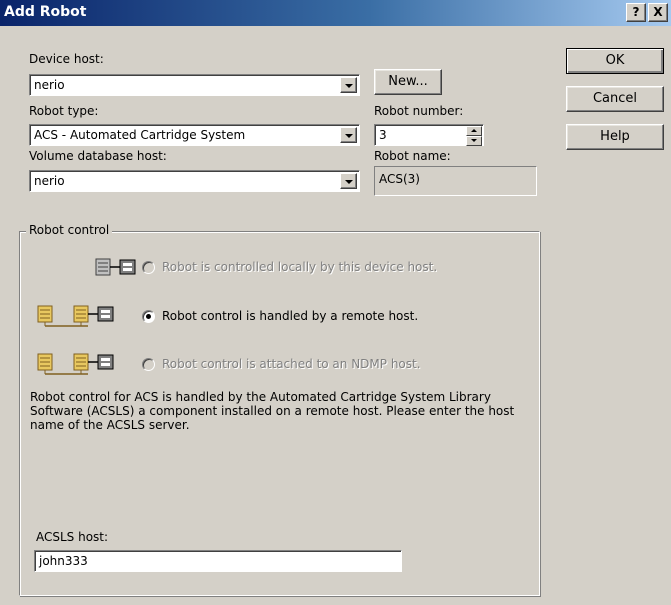  I want to click on robot-type-value: ACS - Automated Cartridge System, so click(140, 135).